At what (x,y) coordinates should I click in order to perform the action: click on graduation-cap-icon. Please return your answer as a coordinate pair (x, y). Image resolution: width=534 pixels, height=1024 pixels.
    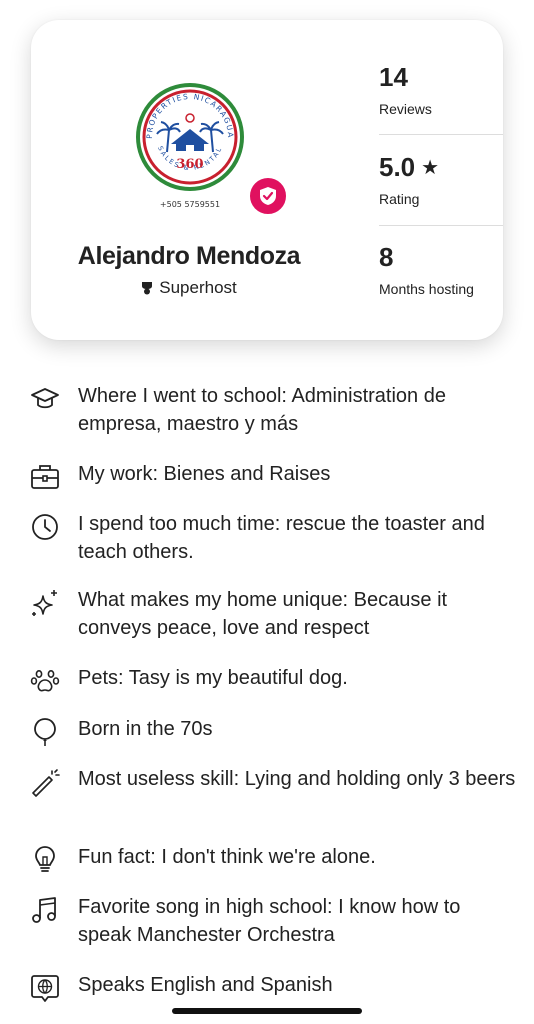
    Looking at the image, I should click on (45, 398).